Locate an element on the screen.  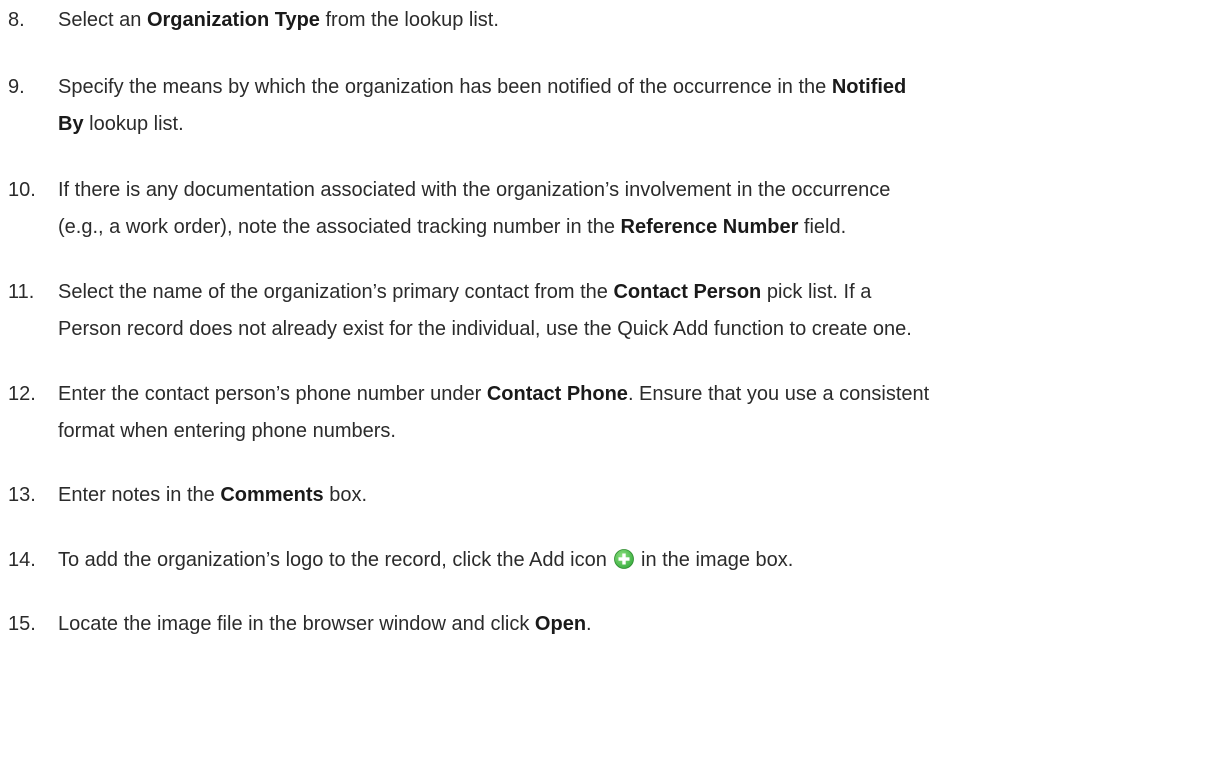
step-text: box. is located at coordinates (345, 495).